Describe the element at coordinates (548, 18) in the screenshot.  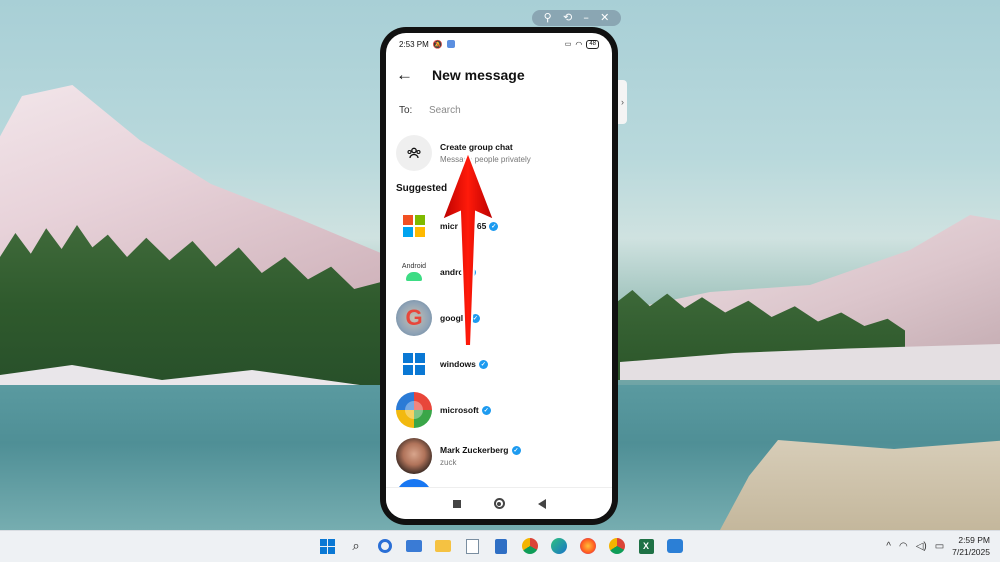
I see `pin-icon: ⚲` at that location.